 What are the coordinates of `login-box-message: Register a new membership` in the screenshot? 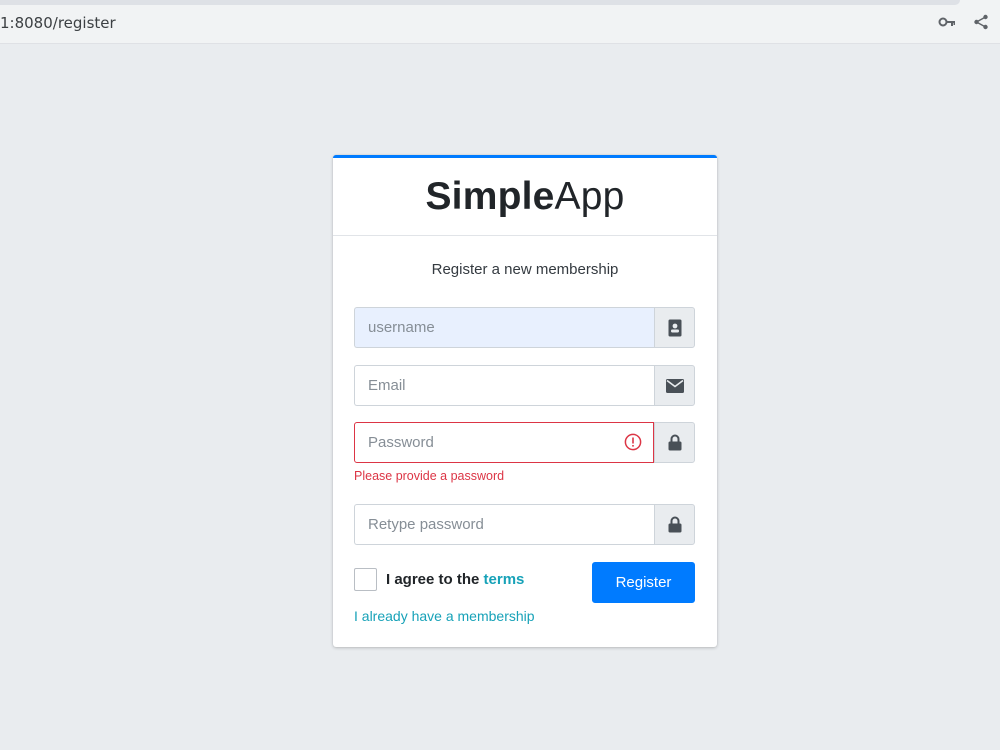 It's located at (525, 269).